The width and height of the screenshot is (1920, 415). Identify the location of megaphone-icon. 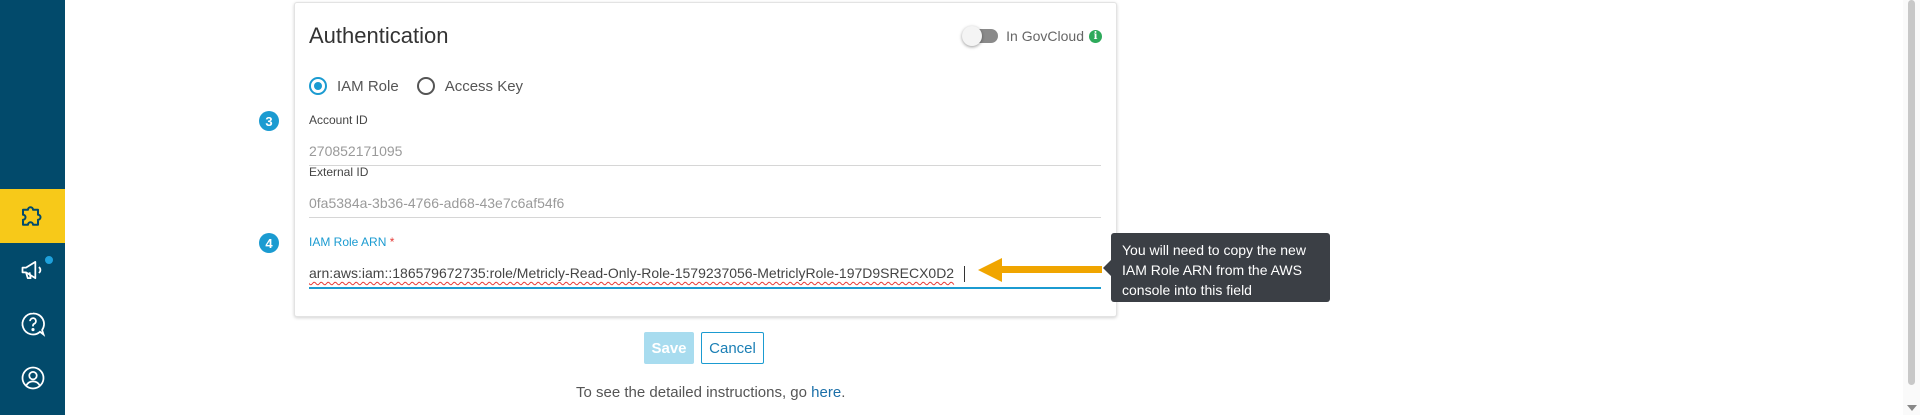
(31, 270).